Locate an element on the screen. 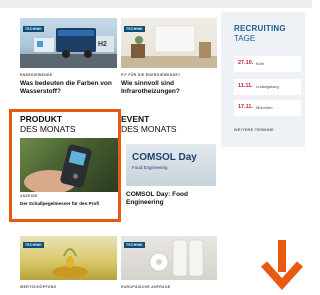 The height and width of the screenshot is (295, 320). article-image: H2 TECHNIK is located at coordinates (68, 43).